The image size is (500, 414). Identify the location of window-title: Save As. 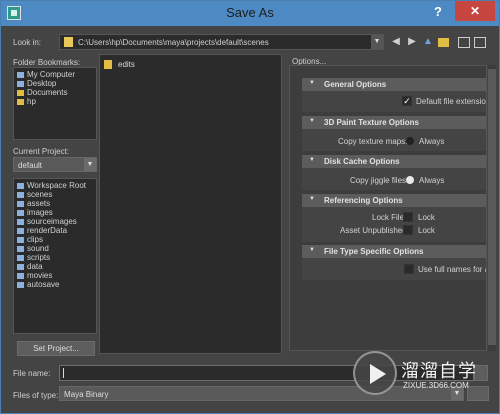
(250, 12).